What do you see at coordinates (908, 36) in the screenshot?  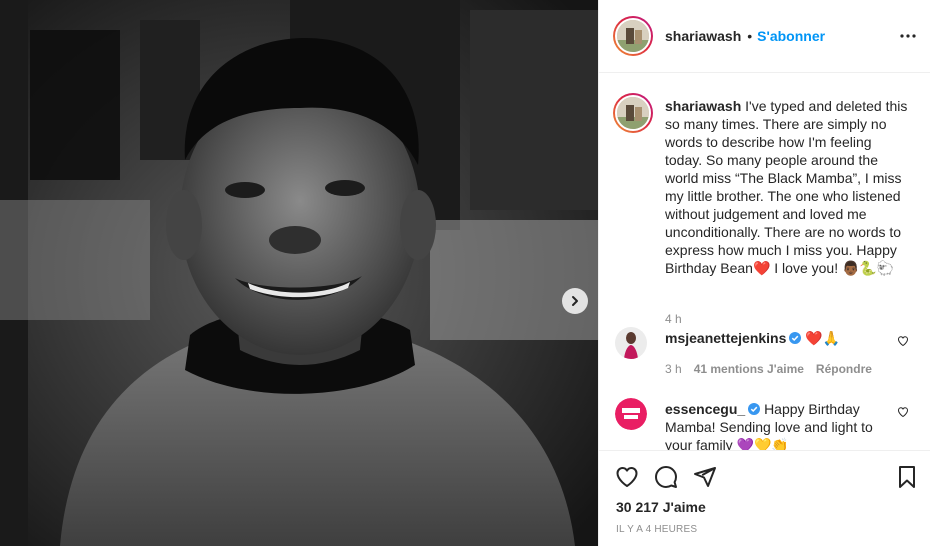 I see `more-options-icon` at bounding box center [908, 36].